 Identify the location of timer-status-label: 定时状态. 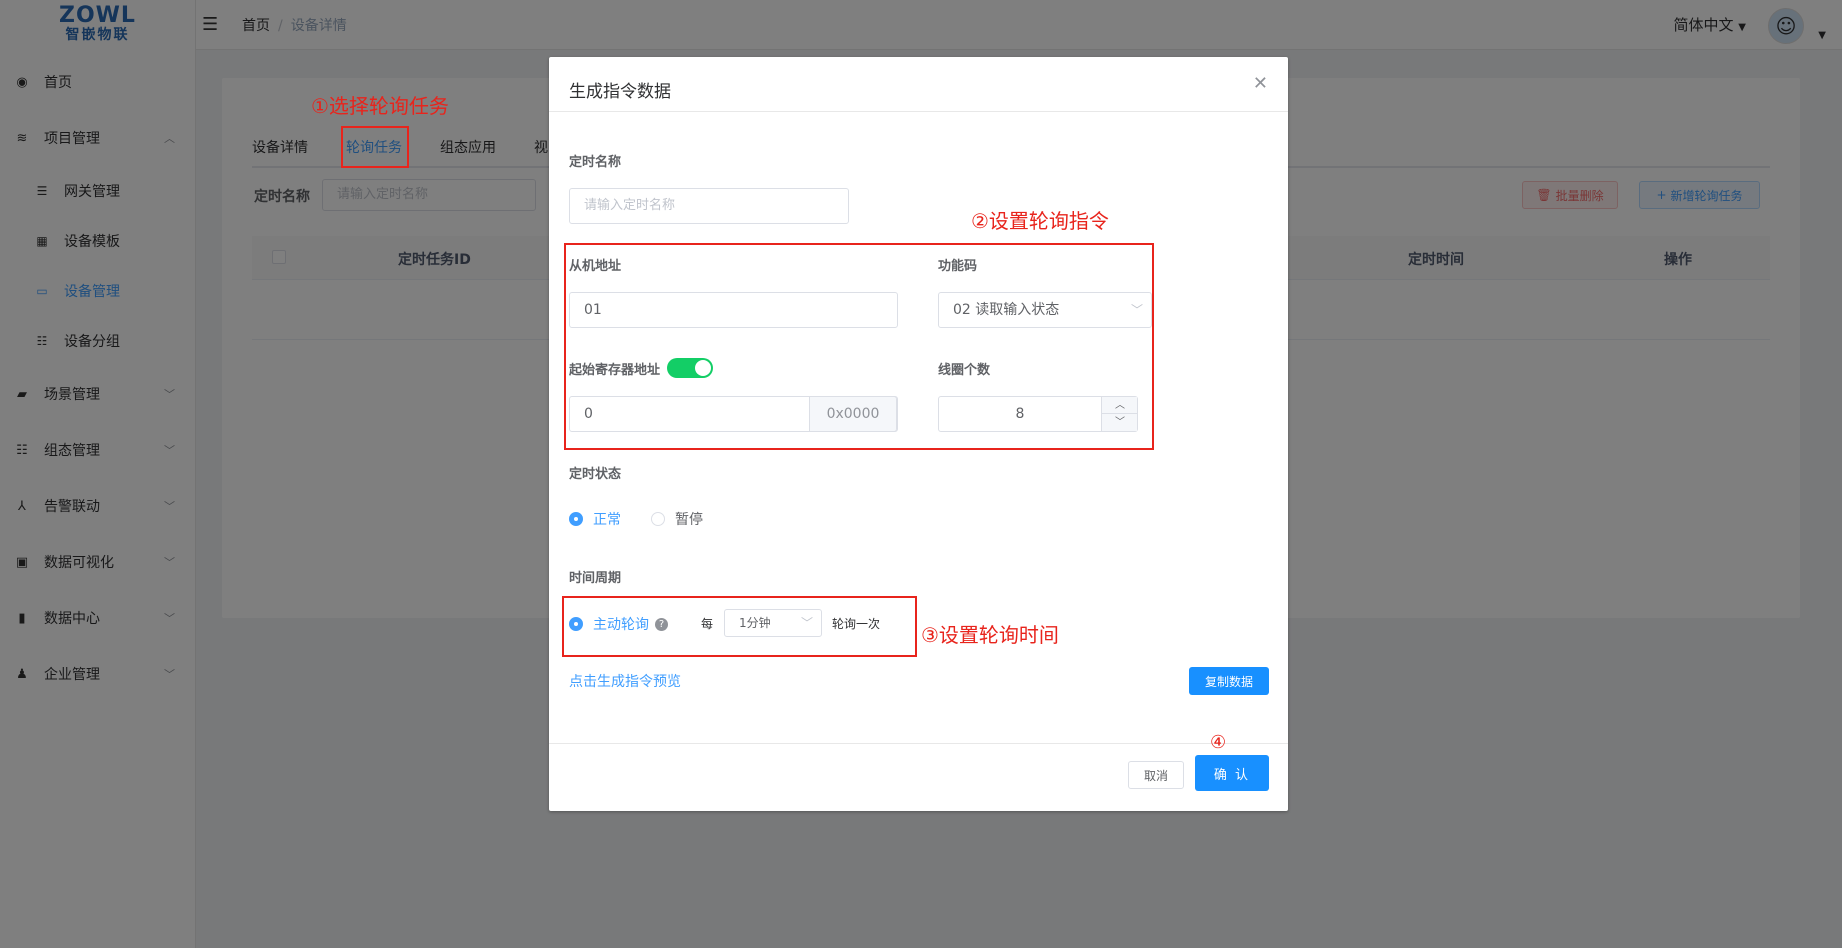
(595, 474).